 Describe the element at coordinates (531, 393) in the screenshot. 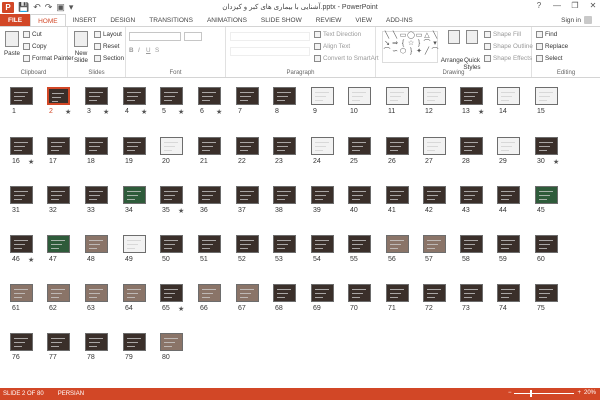

I see `zoom-slider-thumb` at that location.